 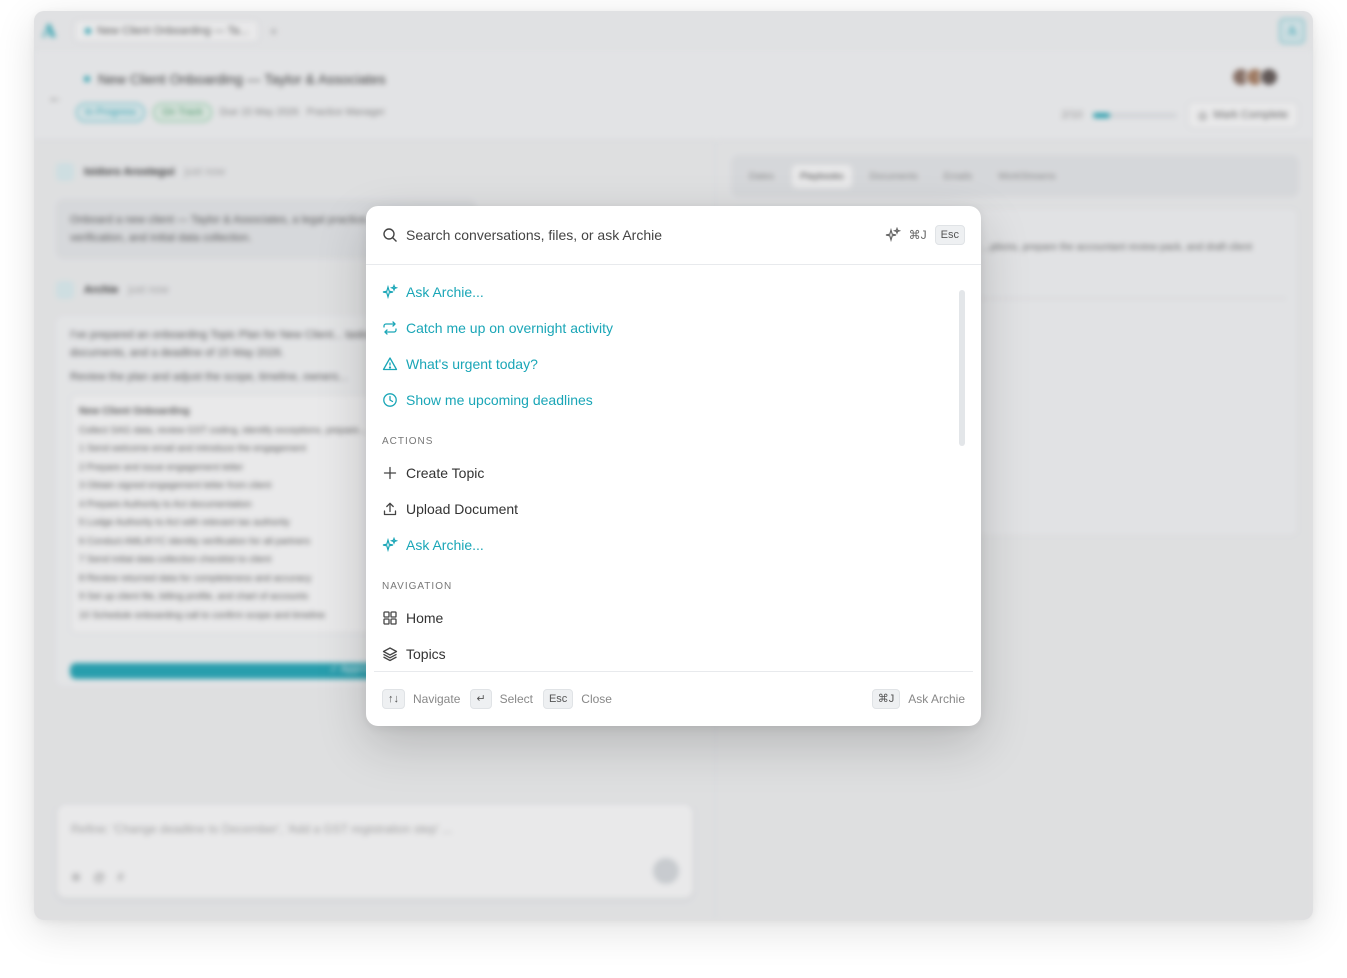 What do you see at coordinates (917, 235) in the screenshot?
I see `ai-shortcut-label: ⌘J` at bounding box center [917, 235].